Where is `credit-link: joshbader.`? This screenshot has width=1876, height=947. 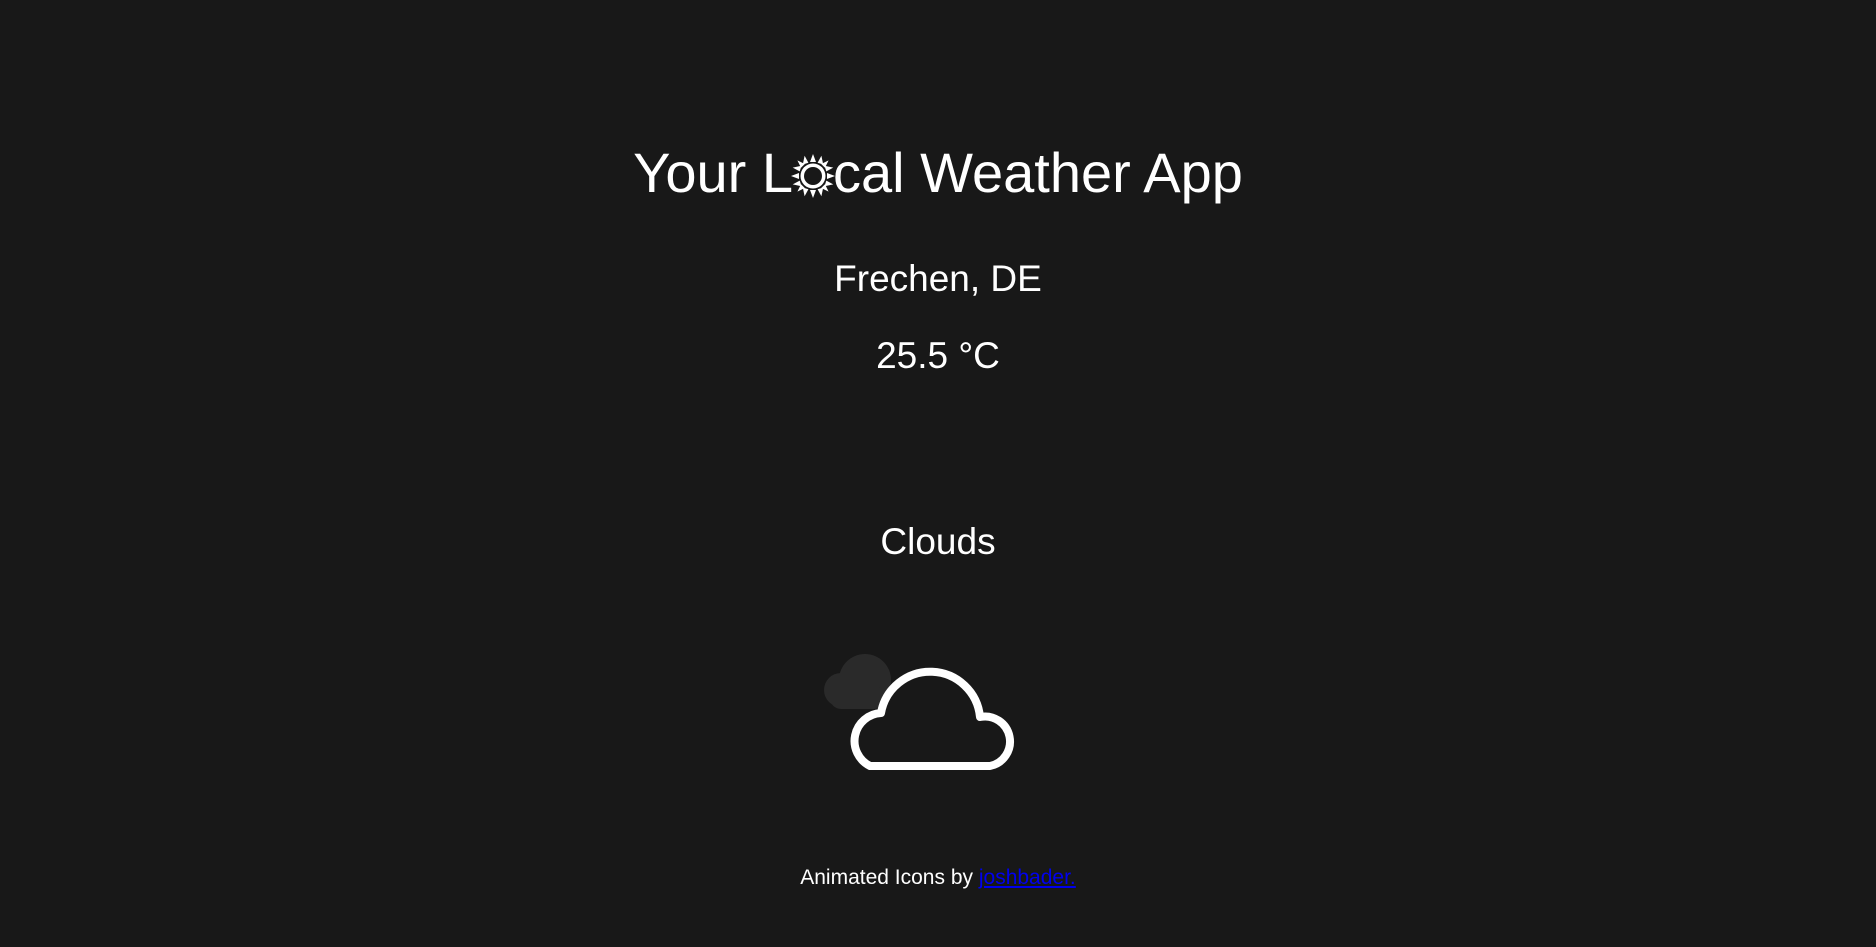 credit-link: joshbader. is located at coordinates (1027, 877).